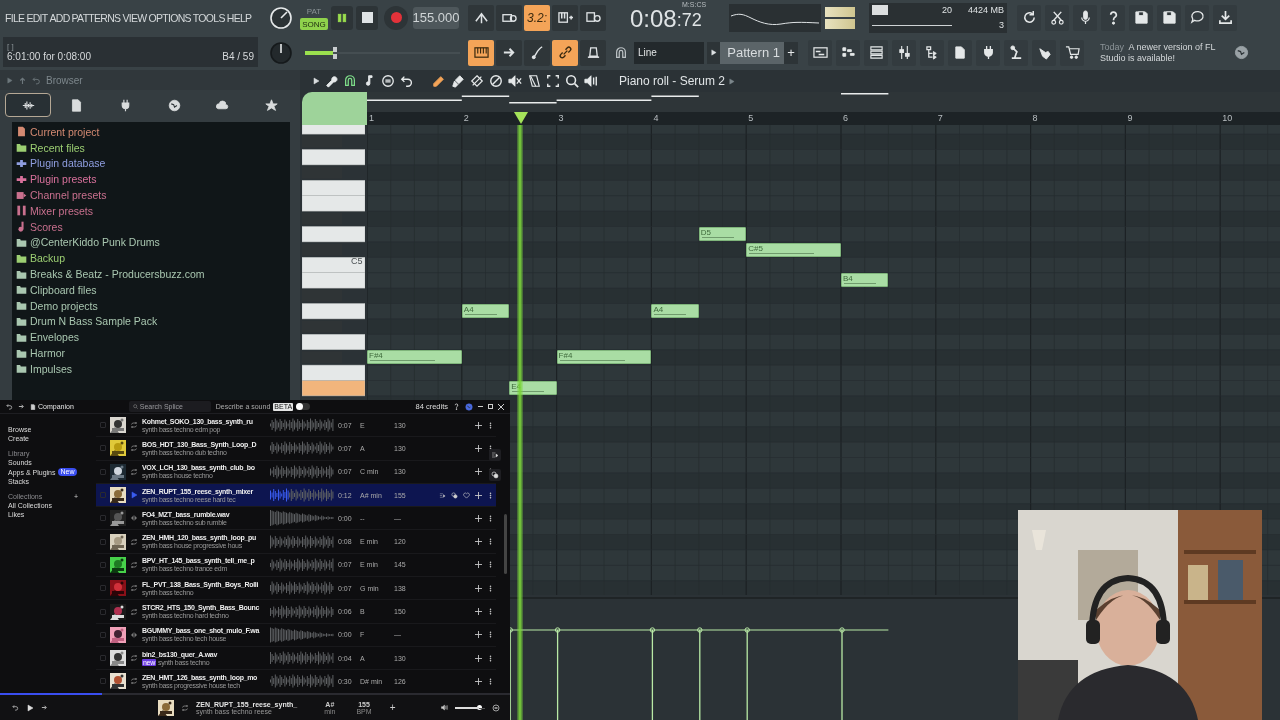 The width and height of the screenshot is (1280, 720). I want to click on tempo-display: 155.000, so click(436, 17).